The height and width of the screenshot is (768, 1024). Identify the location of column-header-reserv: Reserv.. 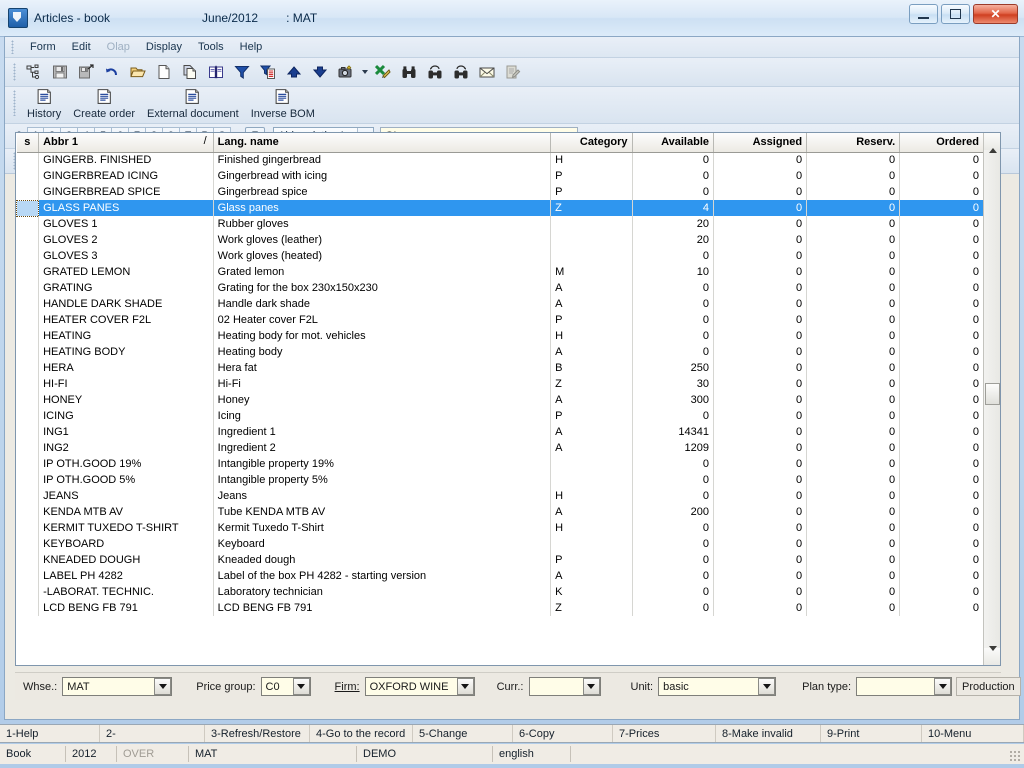
(853, 143).